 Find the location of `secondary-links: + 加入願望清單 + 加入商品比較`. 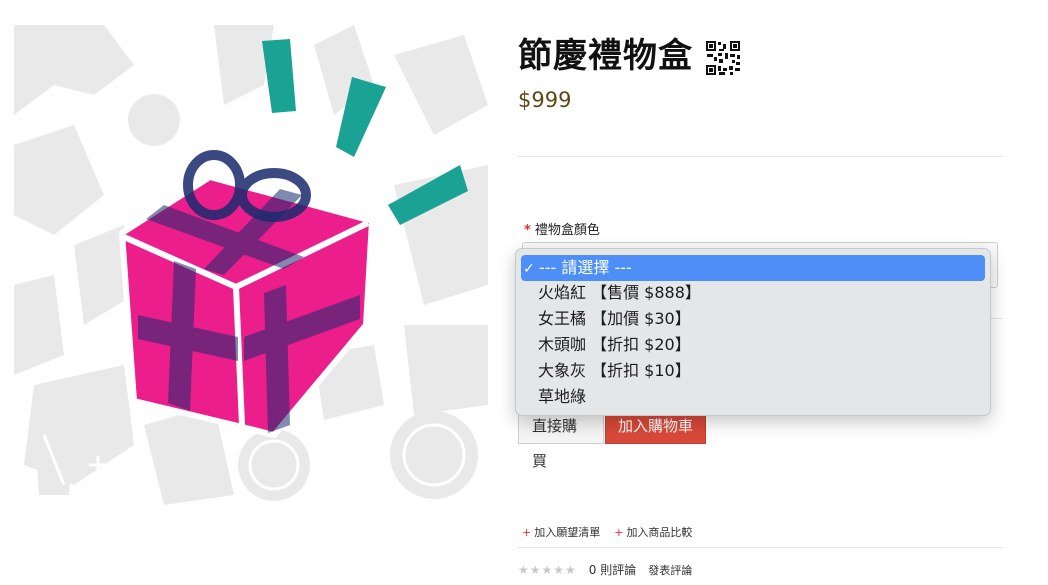

secondary-links: + 加入願望清單 + 加入商品比較 is located at coordinates (607, 532).